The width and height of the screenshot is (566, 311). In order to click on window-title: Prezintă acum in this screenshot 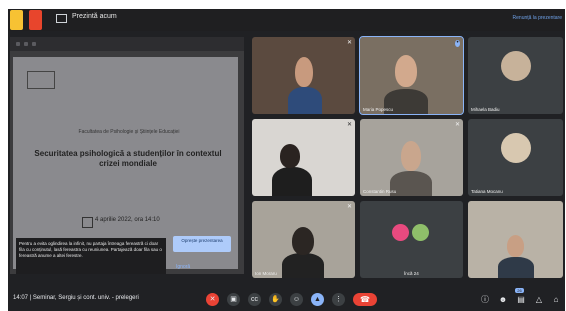, I will do `click(94, 16)`.